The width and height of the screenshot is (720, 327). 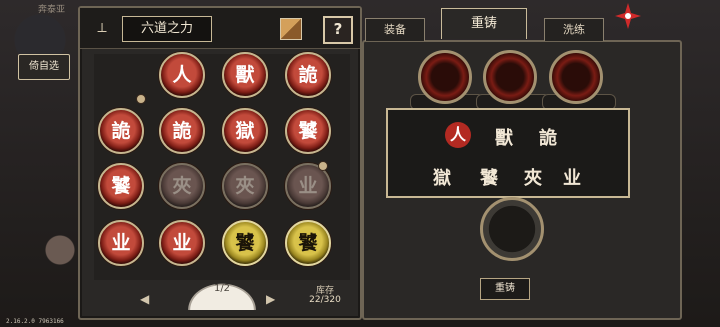 I want to click on rune-coin: 獸, so click(x=245, y=75).